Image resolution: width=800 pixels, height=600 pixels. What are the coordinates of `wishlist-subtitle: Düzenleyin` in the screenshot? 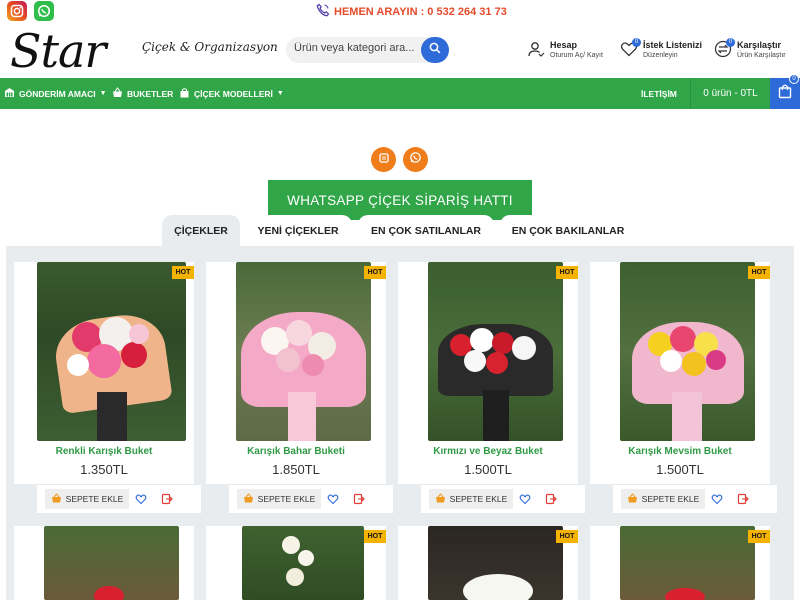 It's located at (660, 55).